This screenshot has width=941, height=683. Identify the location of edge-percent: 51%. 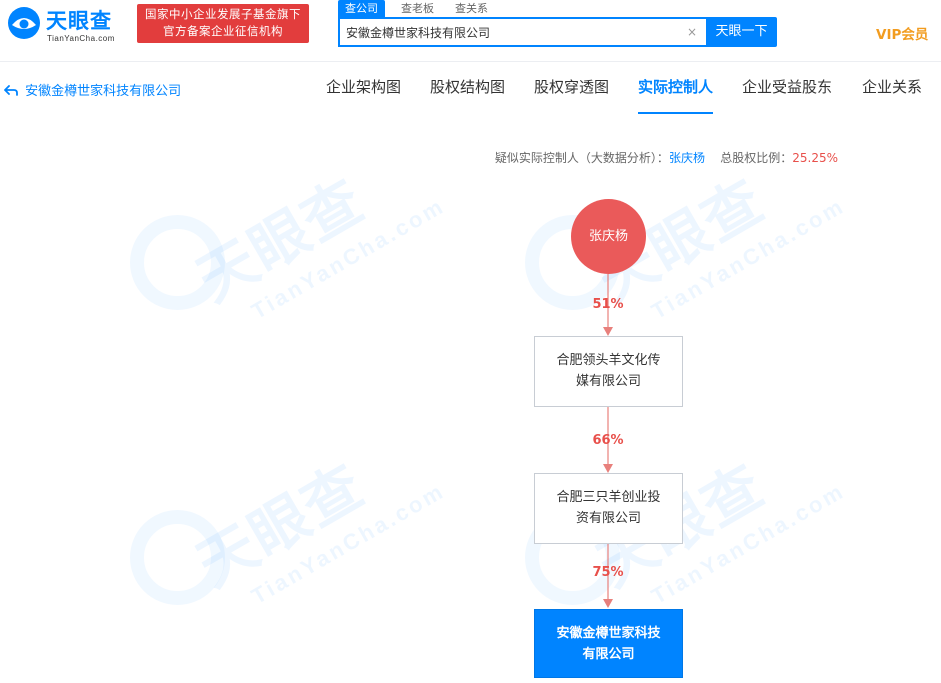
(608, 304).